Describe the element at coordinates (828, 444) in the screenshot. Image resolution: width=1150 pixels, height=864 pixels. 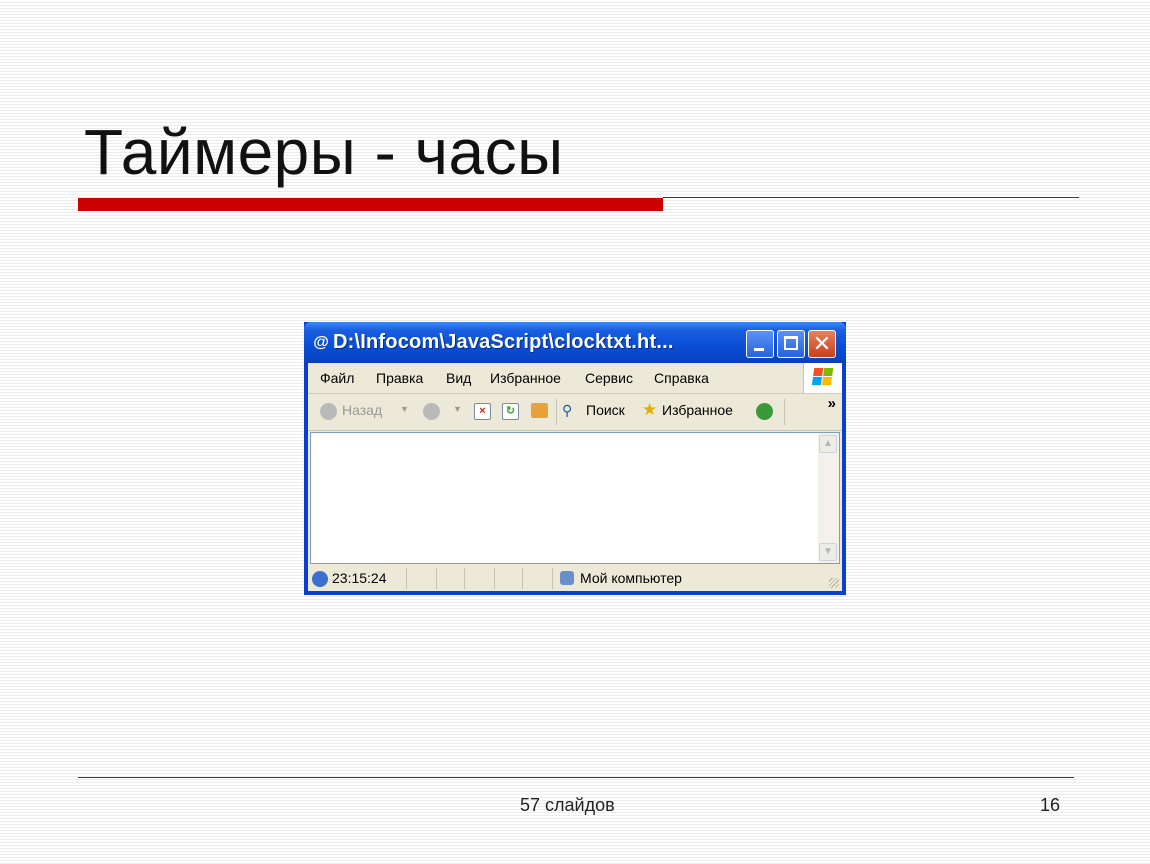
I see `scroll-up-icon: ▲` at that location.